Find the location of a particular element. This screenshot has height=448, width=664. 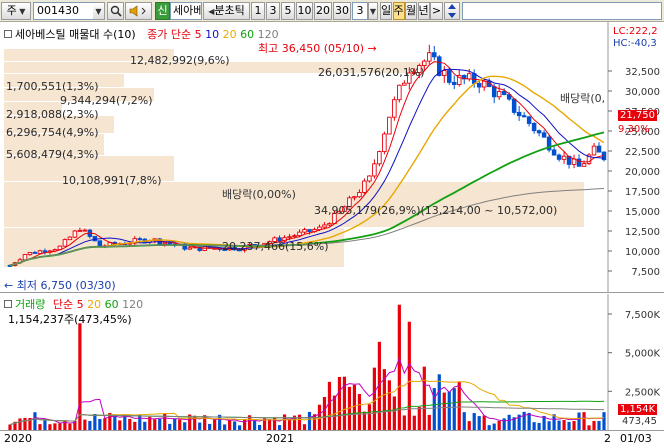

market-type-select: 주 ▼ is located at coordinates (16, 11).